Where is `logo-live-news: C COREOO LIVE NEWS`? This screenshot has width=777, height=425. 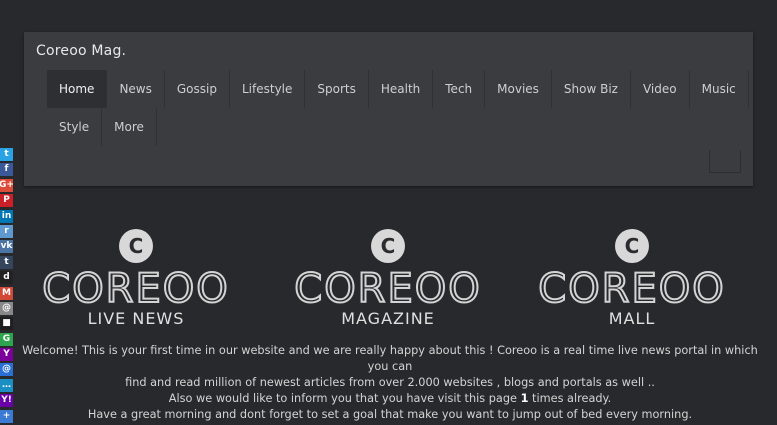
logo-live-news: C COREOO LIVE NEWS is located at coordinates (136, 277).